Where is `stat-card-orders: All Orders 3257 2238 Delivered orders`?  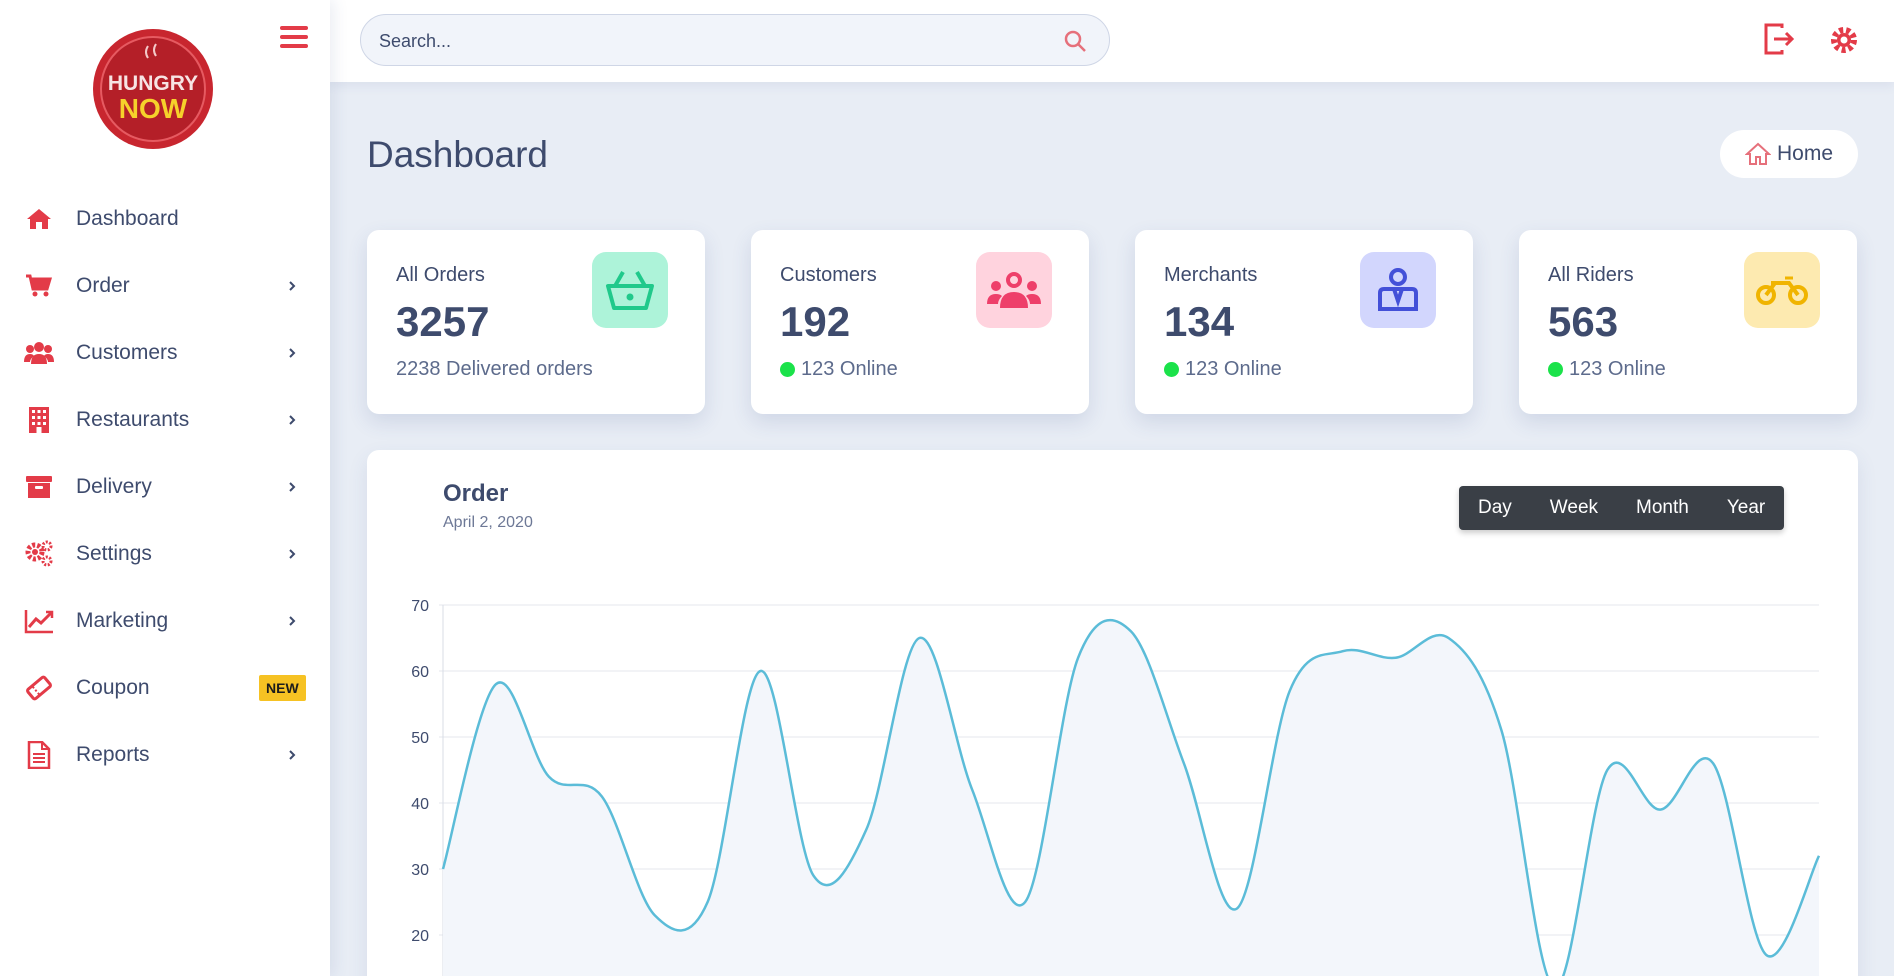 stat-card-orders: All Orders 3257 2238 Delivered orders is located at coordinates (536, 322).